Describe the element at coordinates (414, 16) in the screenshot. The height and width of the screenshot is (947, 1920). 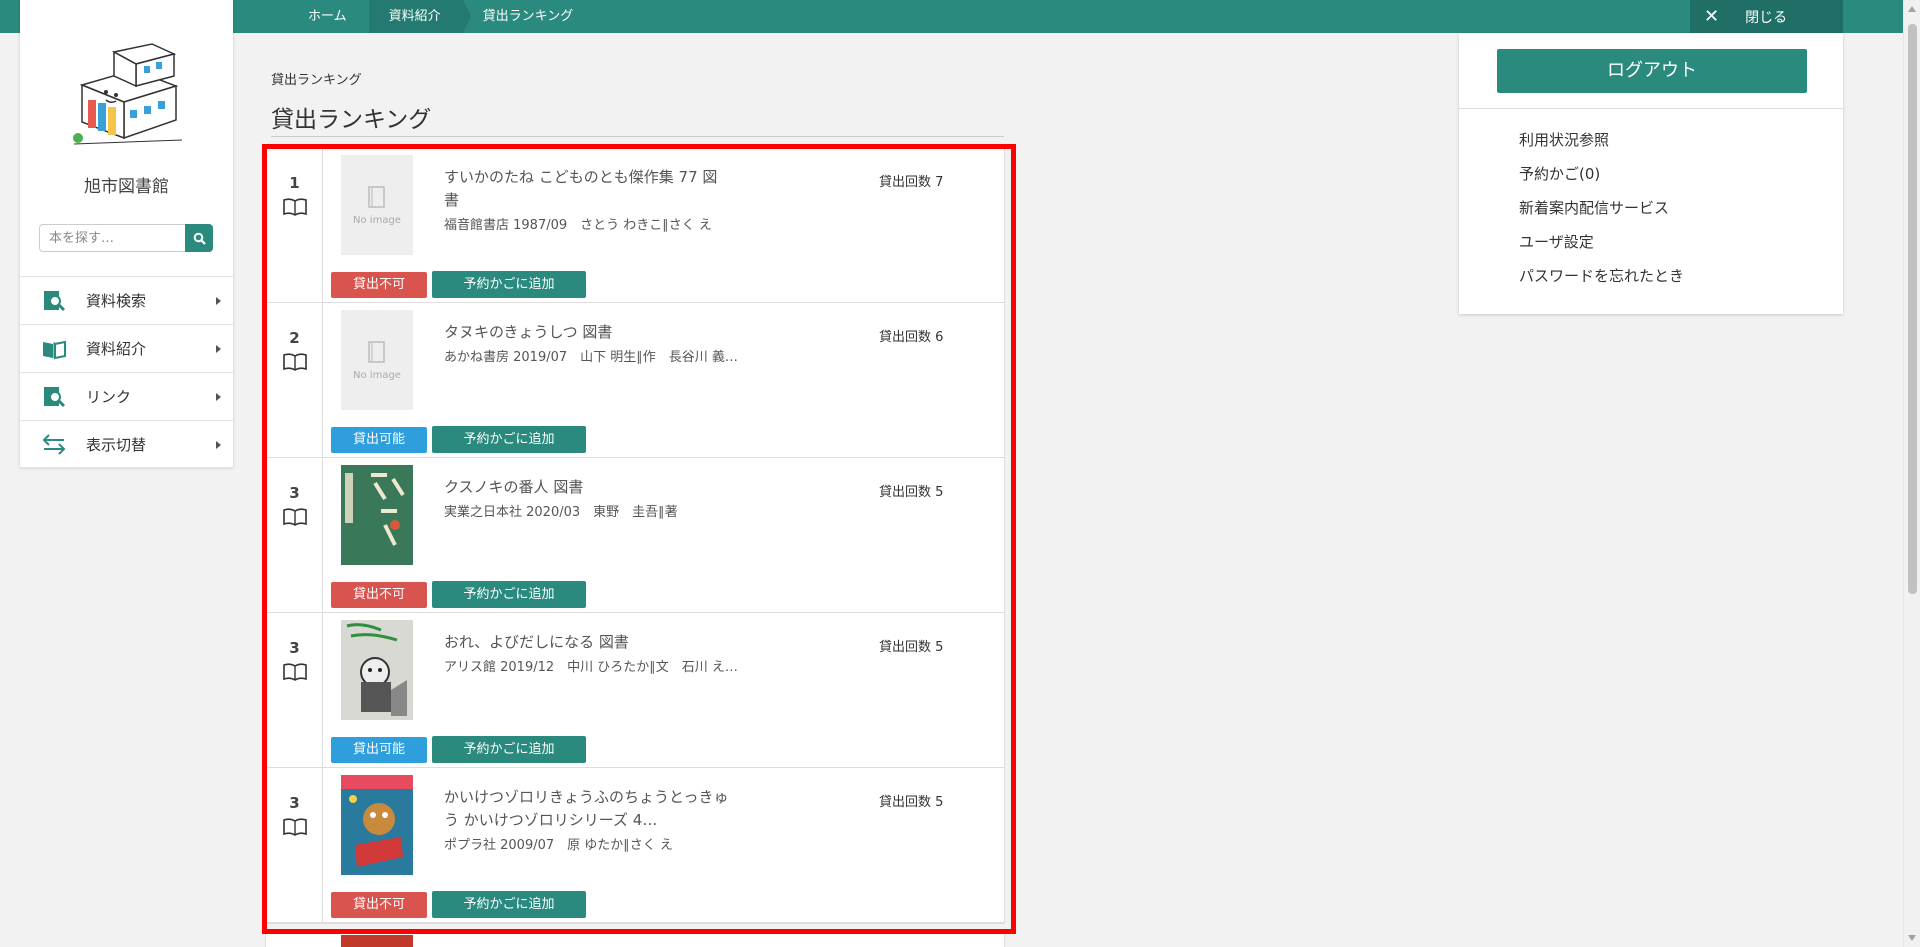
I see `breadcrumb-material-intro-label: 資料紹介` at that location.